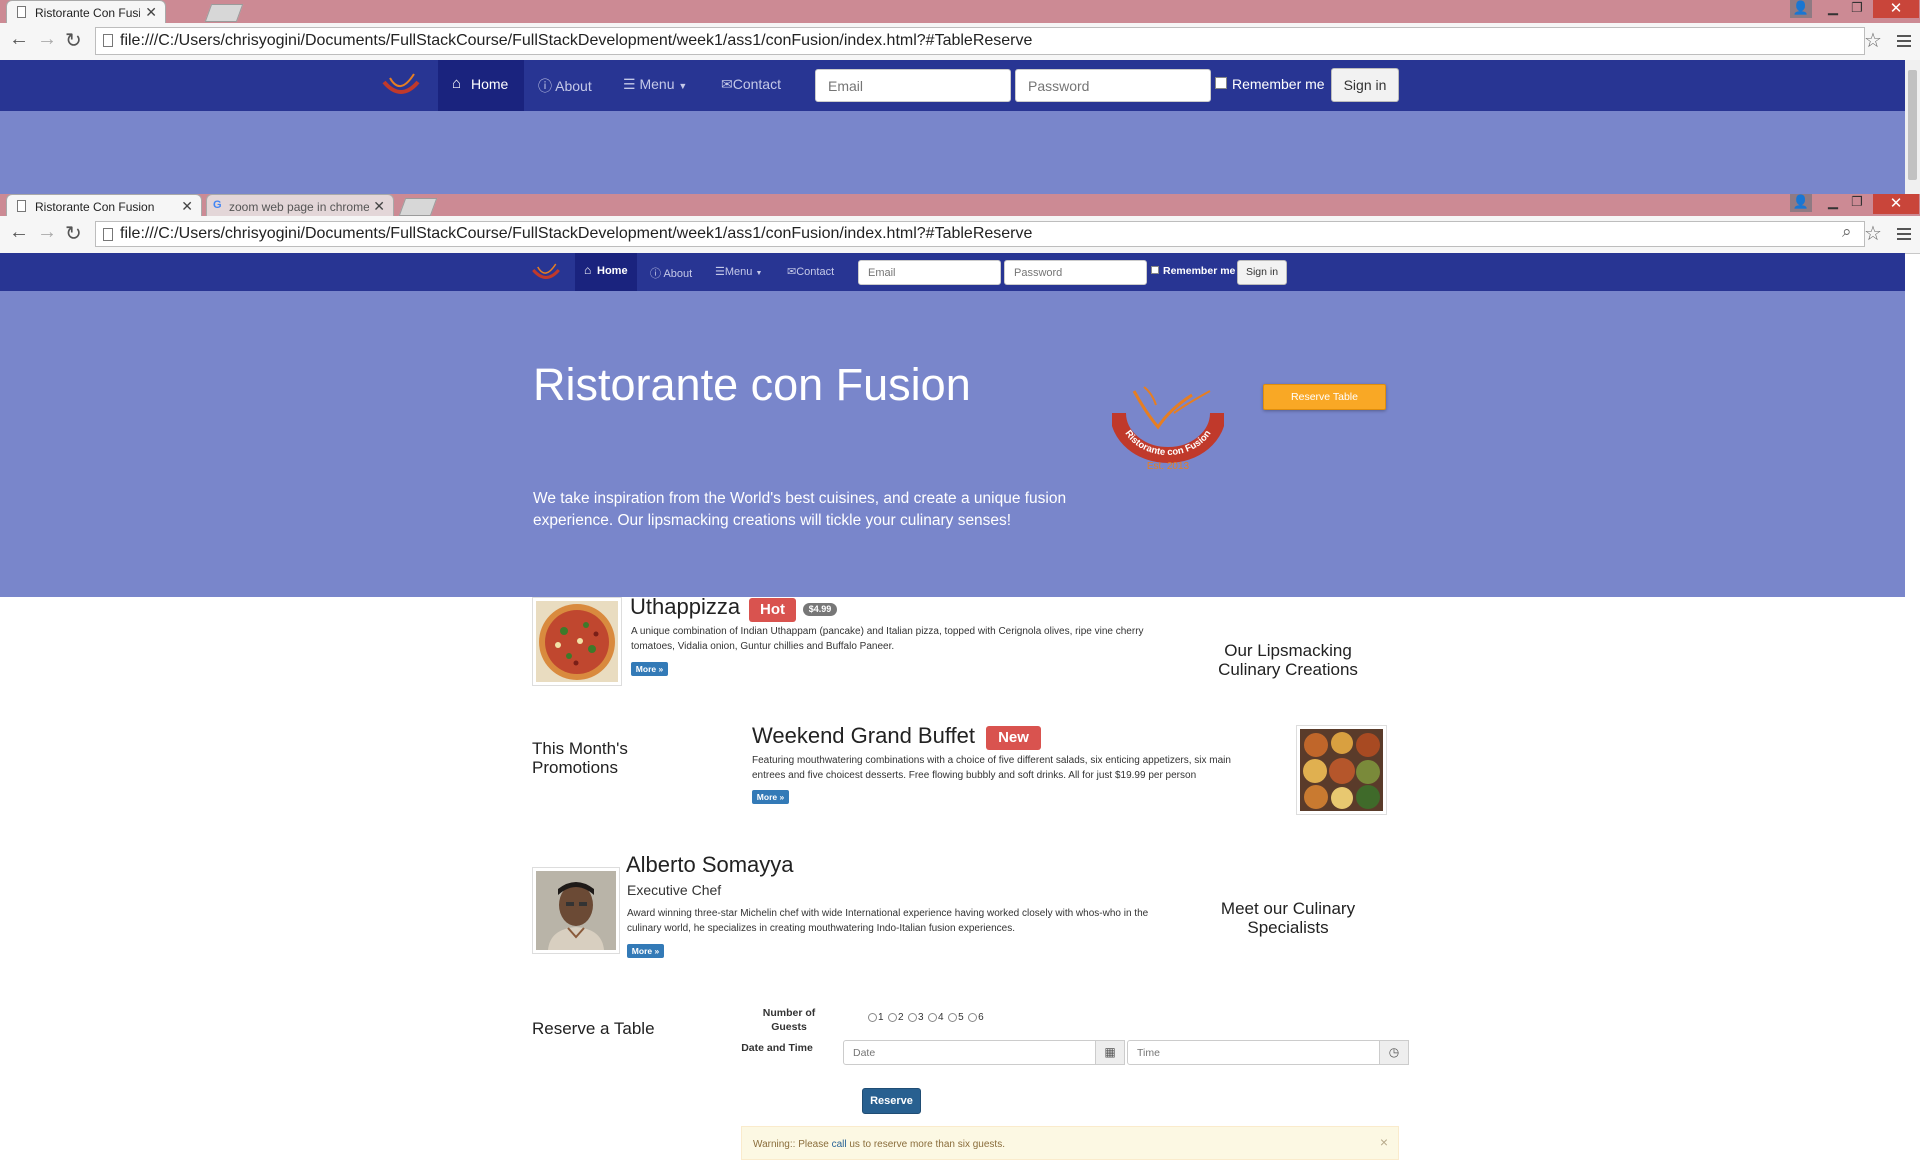 This screenshot has height=1160, width=1920. I want to click on buffet-image, so click(1341, 770).